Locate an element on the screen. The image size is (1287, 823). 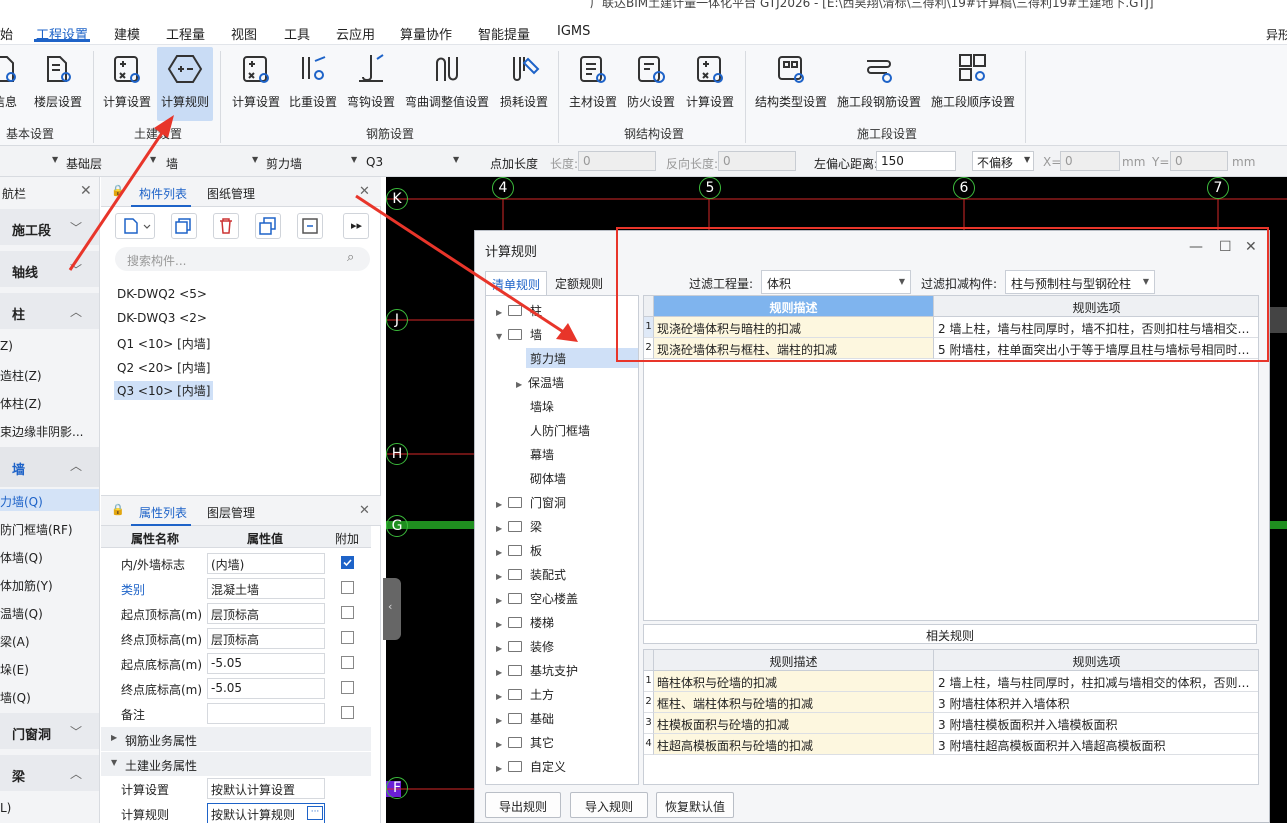
property-value is located at coordinates (266, 713).